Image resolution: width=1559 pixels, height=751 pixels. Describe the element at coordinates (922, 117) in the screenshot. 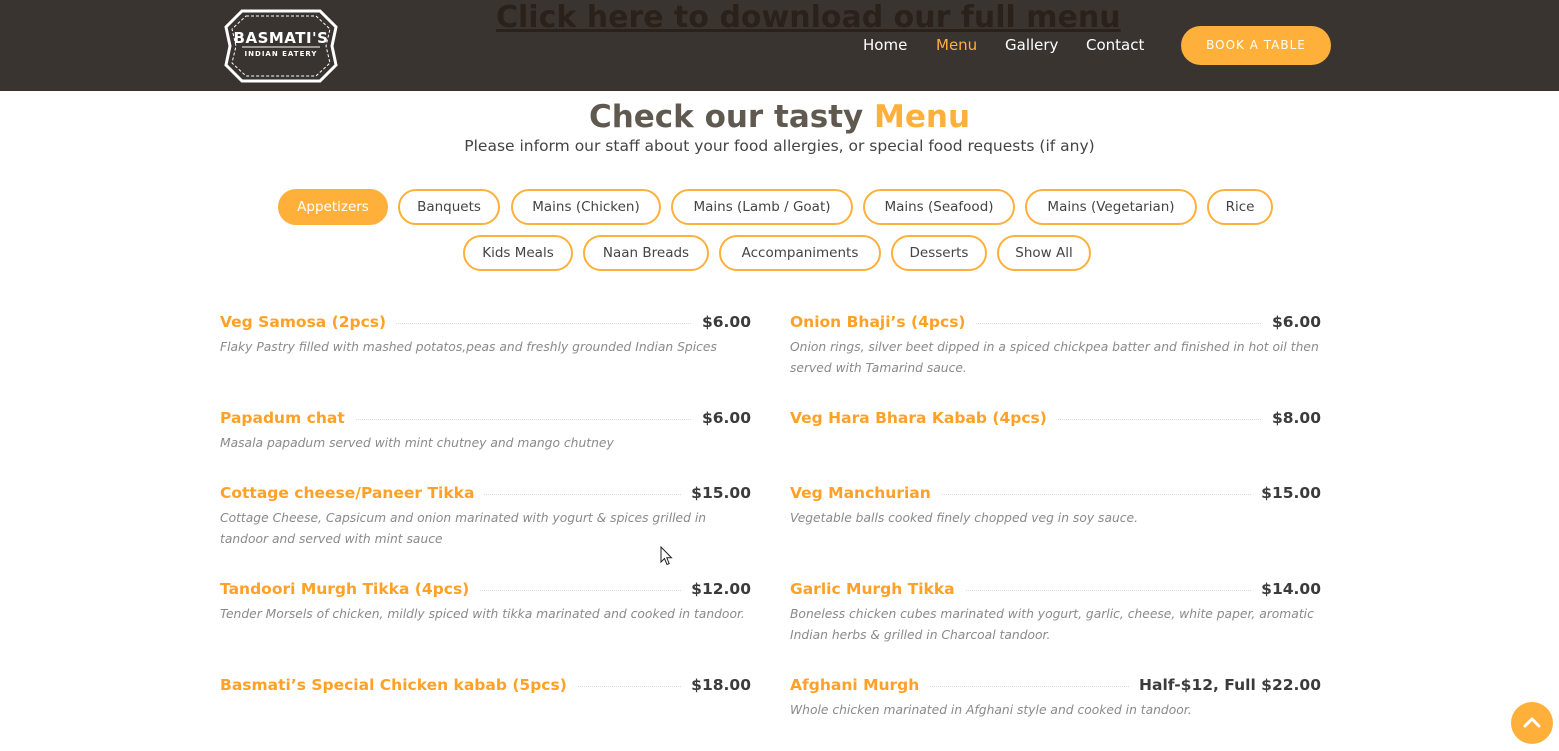

I see `section-title-accent: Menu` at that location.